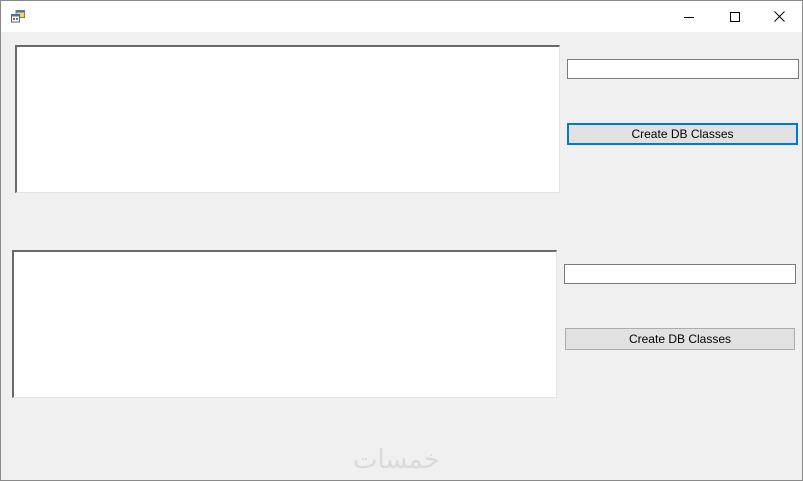  I want to click on close-icon, so click(779, 16).